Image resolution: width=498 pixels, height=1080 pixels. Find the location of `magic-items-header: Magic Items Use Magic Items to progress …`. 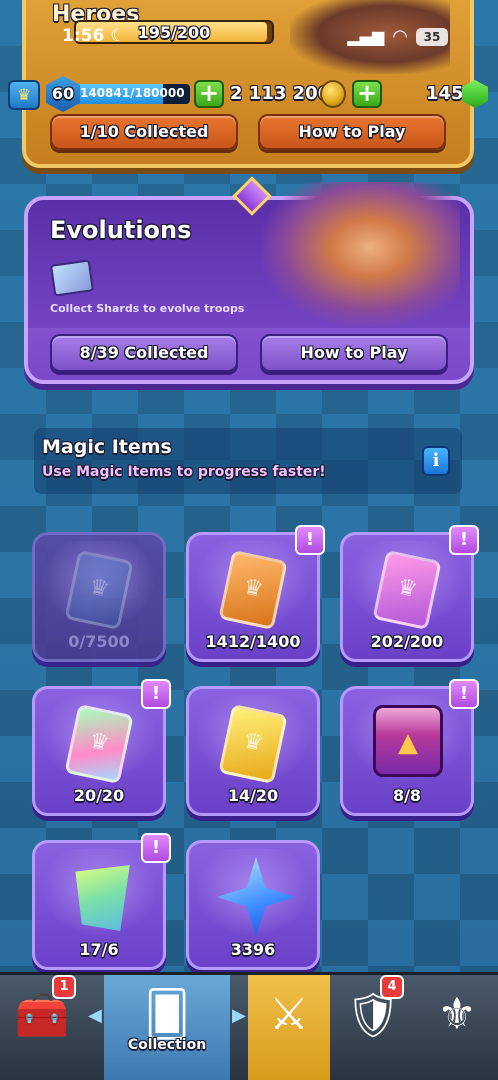

magic-items-header: Magic Items Use Magic Items to progress … is located at coordinates (248, 461).